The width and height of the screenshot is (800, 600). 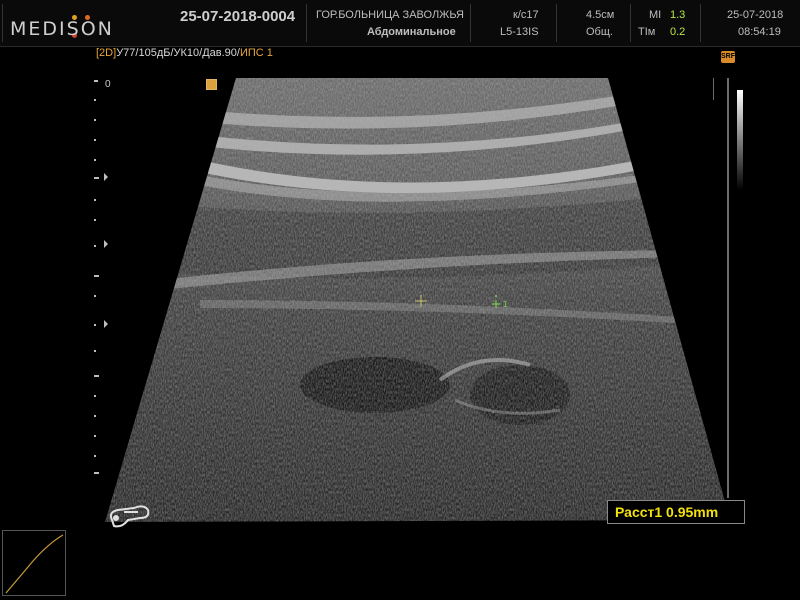 What do you see at coordinates (713, 89) in the screenshot?
I see `side-line` at bounding box center [713, 89].